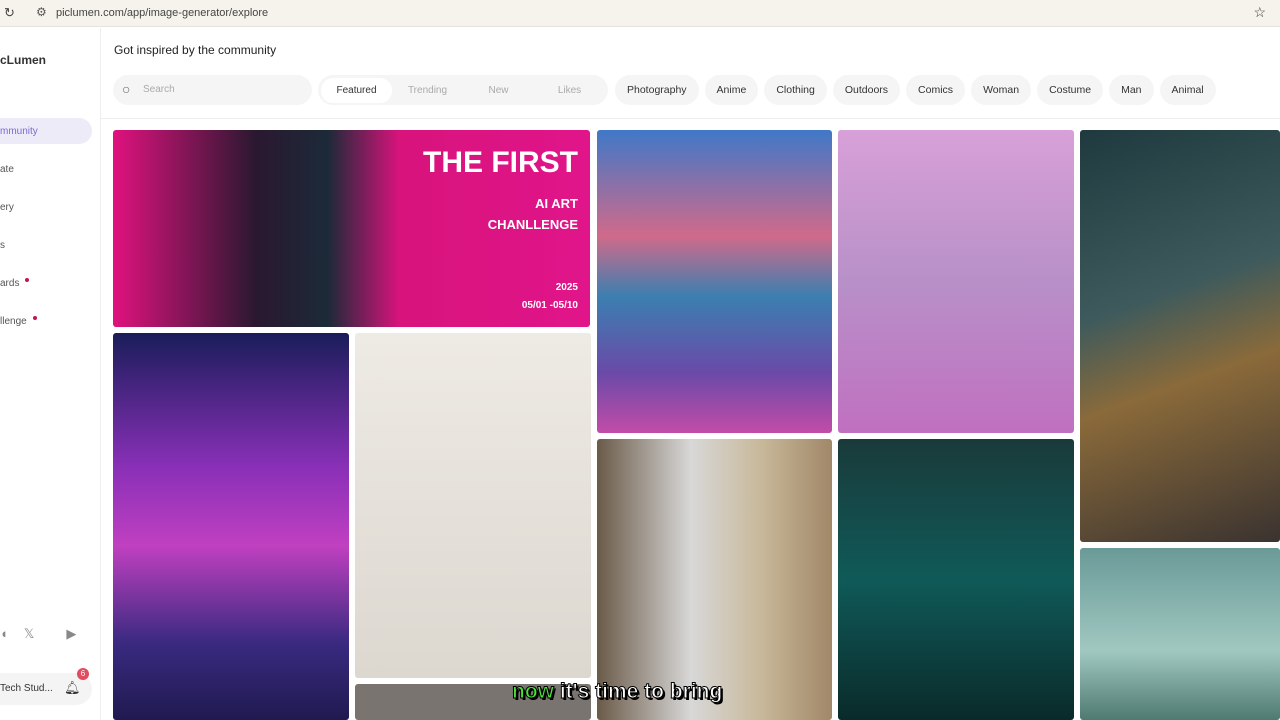 This screenshot has width=1280, height=720. What do you see at coordinates (795, 90) in the screenshot?
I see `chip-clothing: Clothing` at bounding box center [795, 90].